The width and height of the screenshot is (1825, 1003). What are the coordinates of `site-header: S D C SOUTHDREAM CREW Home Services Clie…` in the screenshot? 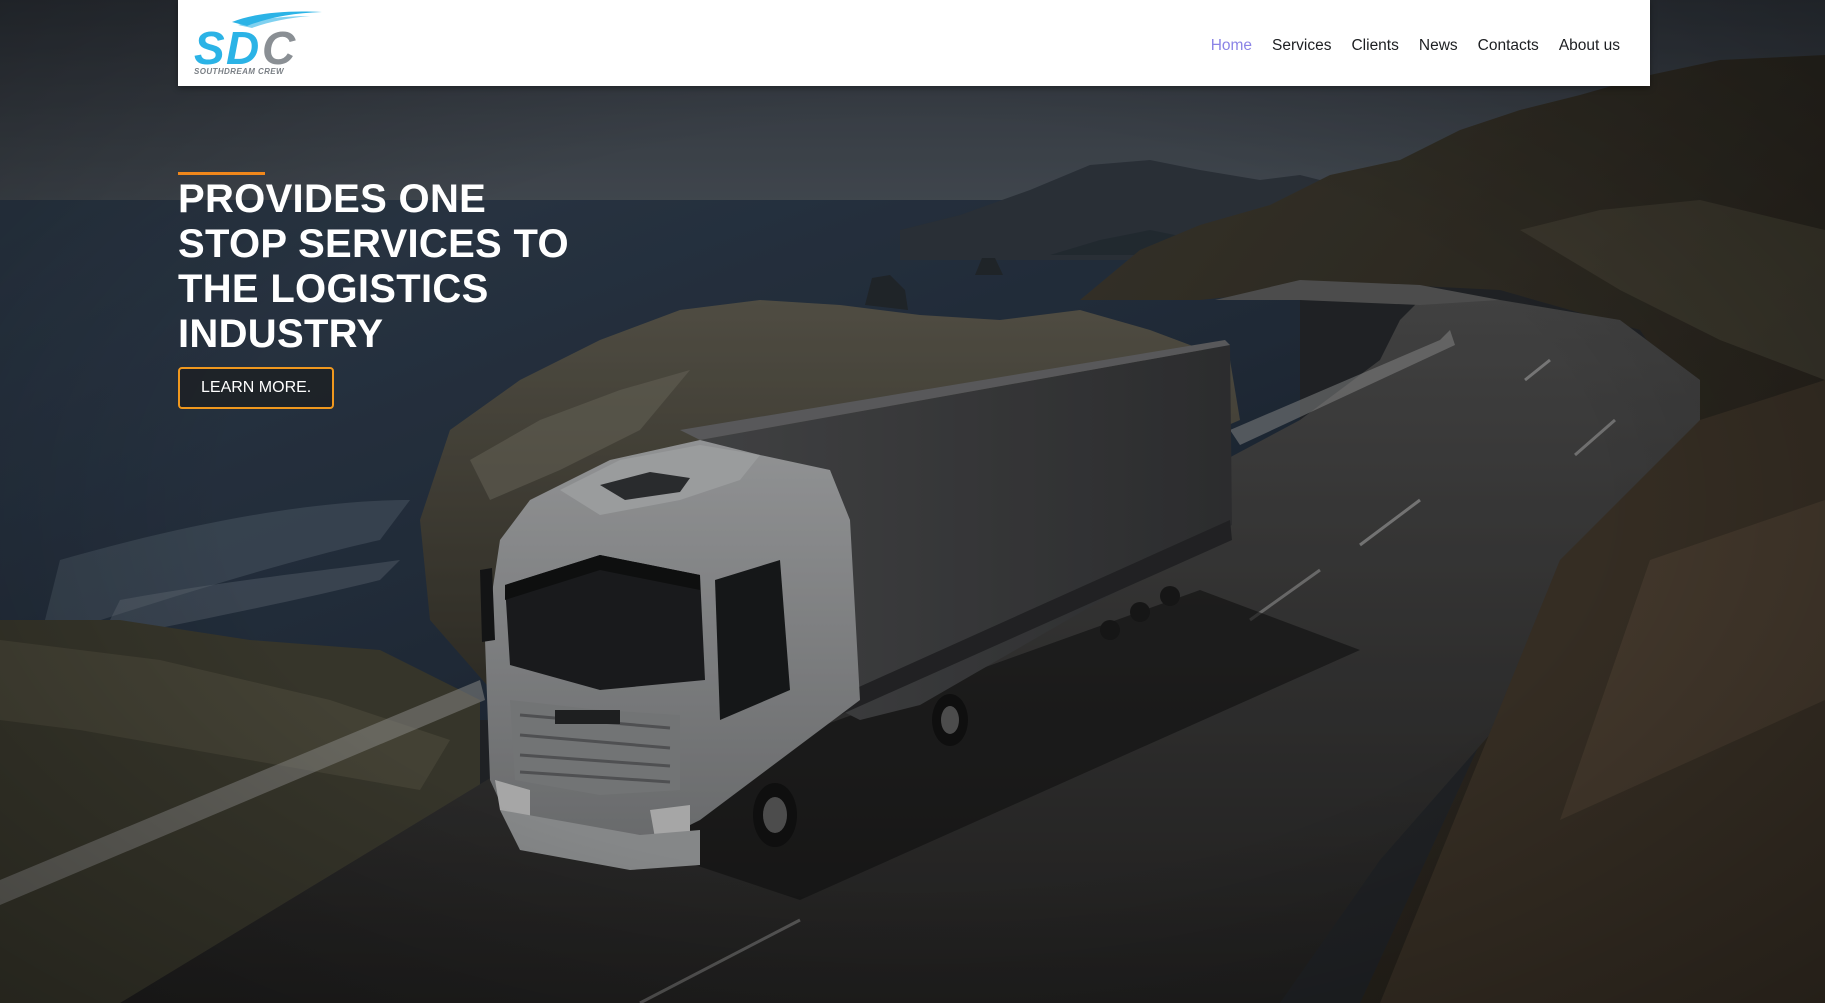 It's located at (914, 43).